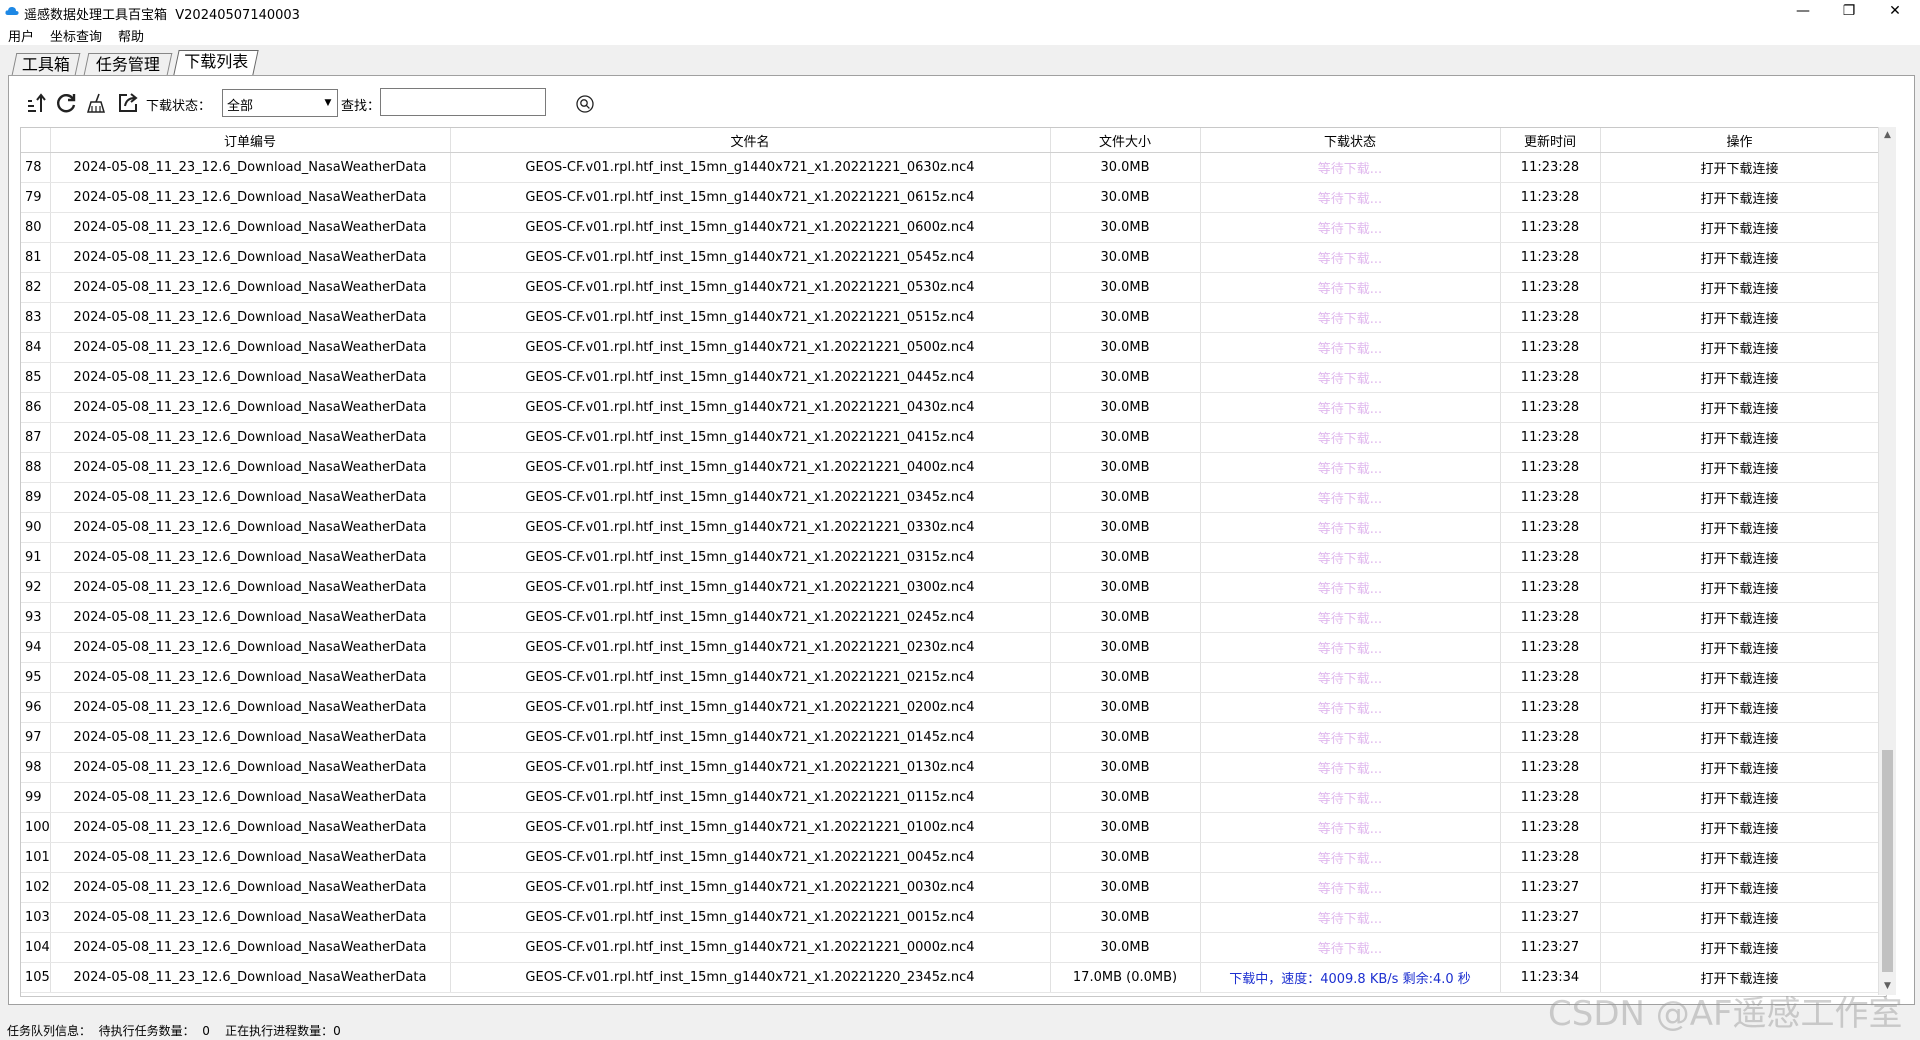  I want to click on column-header-update-time: 更新时间, so click(1550, 140).